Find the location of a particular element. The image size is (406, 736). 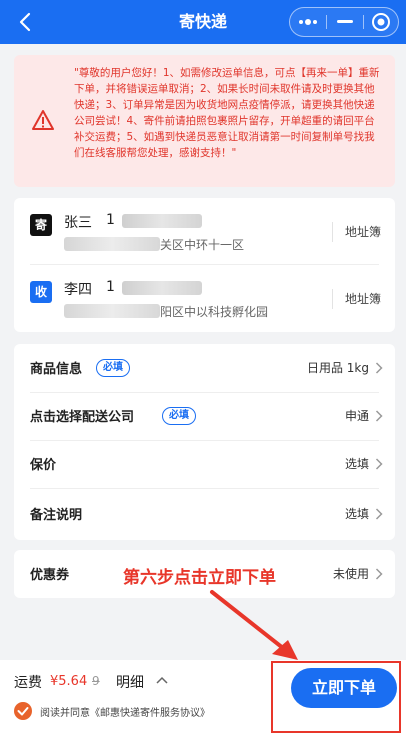

miniprogram-capsule is located at coordinates (344, 22).